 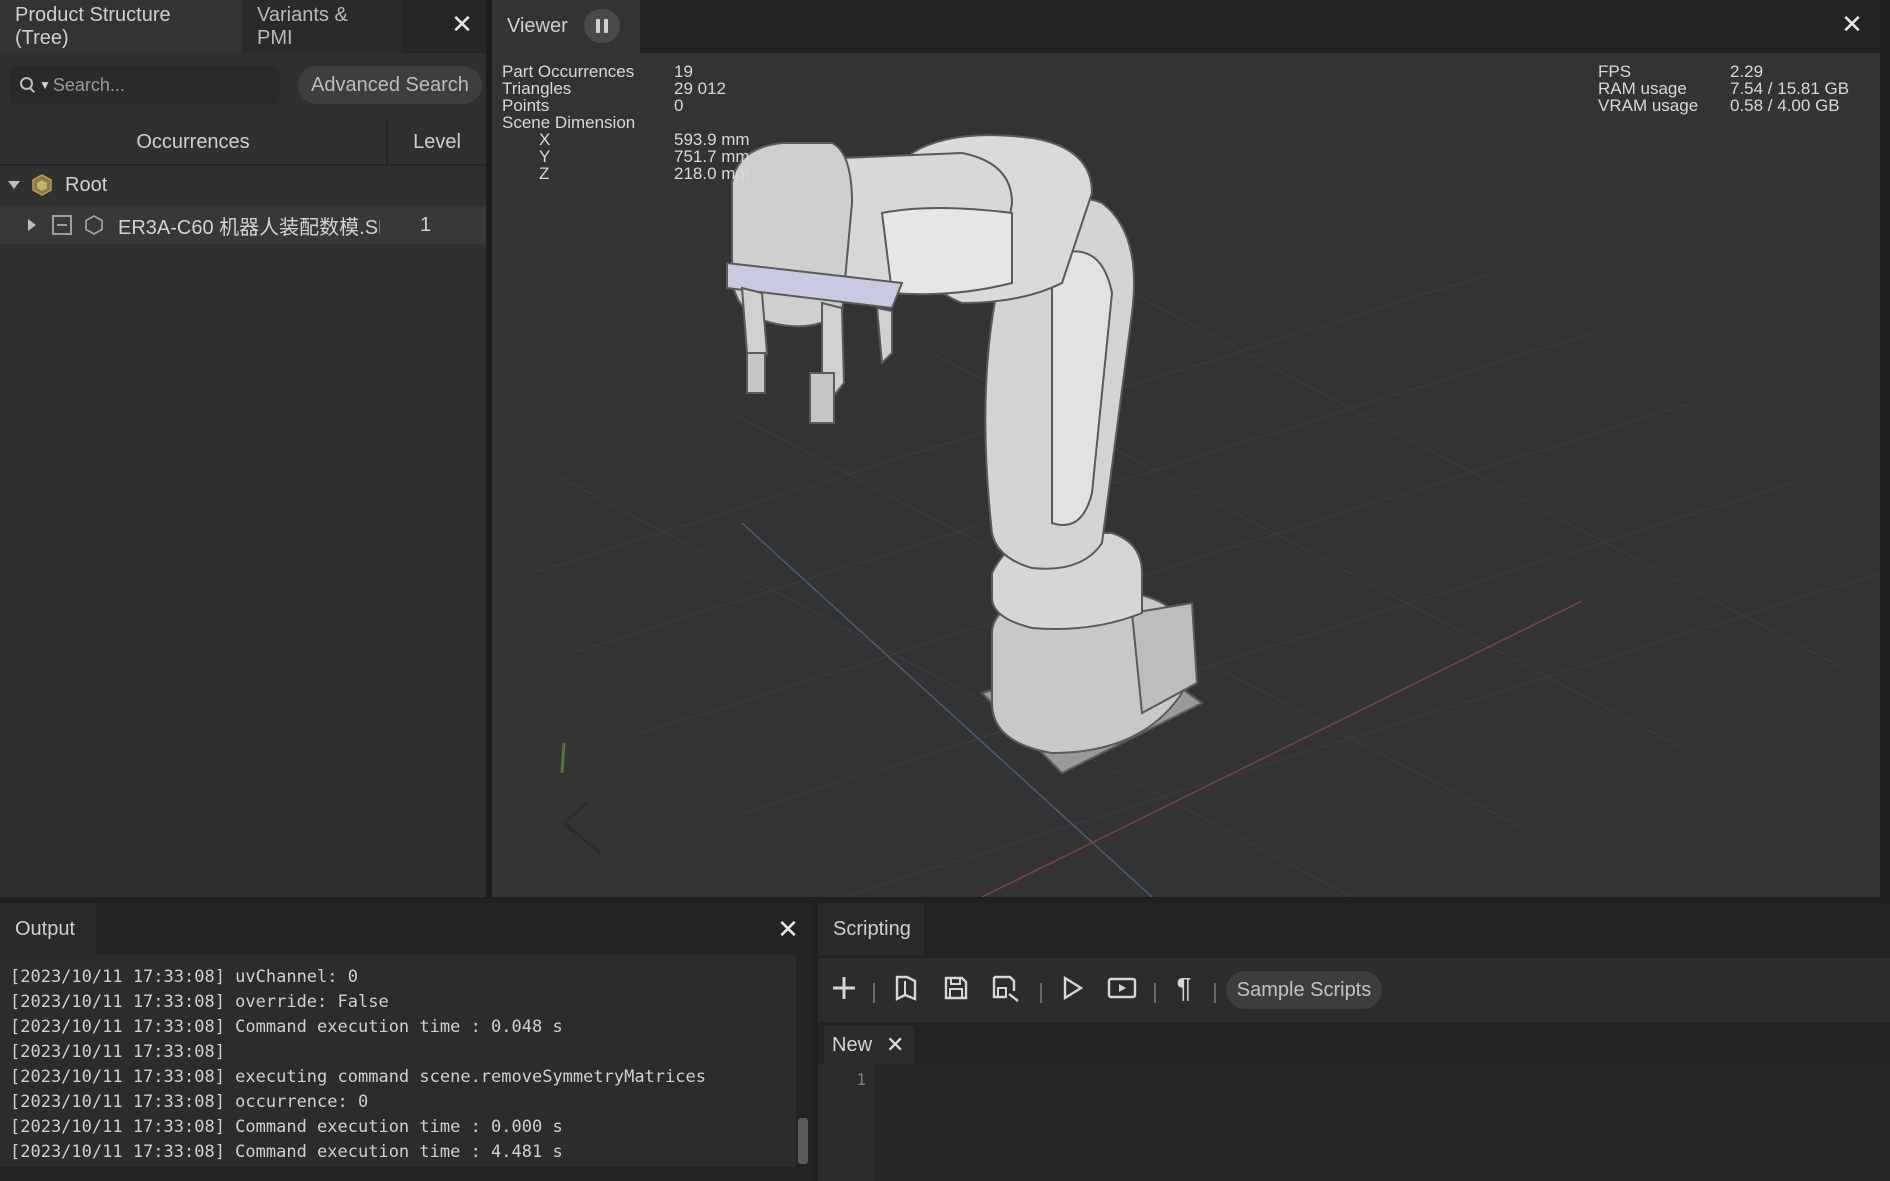 I want to click on output-tabbar: Output ✕, so click(x=406, y=929).